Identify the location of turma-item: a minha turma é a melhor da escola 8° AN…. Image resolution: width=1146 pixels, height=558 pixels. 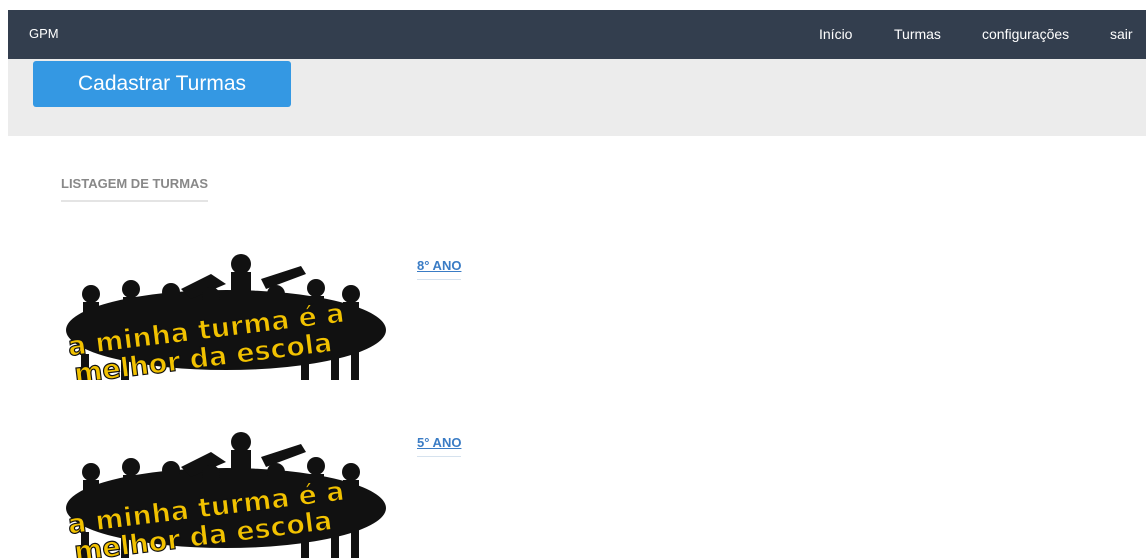
(271, 314).